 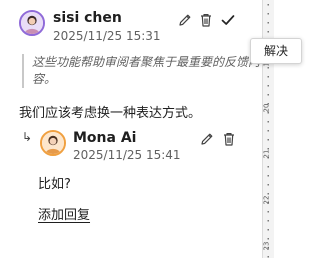 I want to click on add-reply-link: 添加回复, so click(x=64, y=213).